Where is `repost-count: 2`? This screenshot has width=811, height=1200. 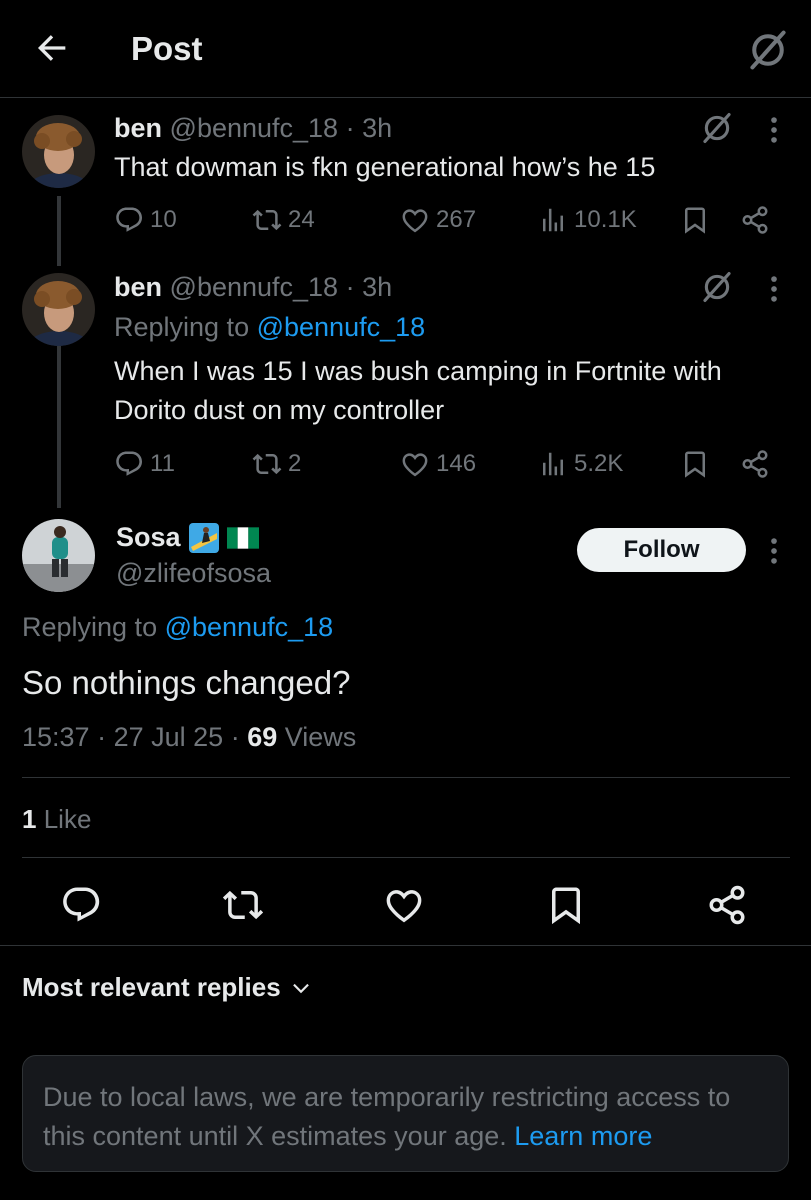 repost-count: 2 is located at coordinates (295, 463).